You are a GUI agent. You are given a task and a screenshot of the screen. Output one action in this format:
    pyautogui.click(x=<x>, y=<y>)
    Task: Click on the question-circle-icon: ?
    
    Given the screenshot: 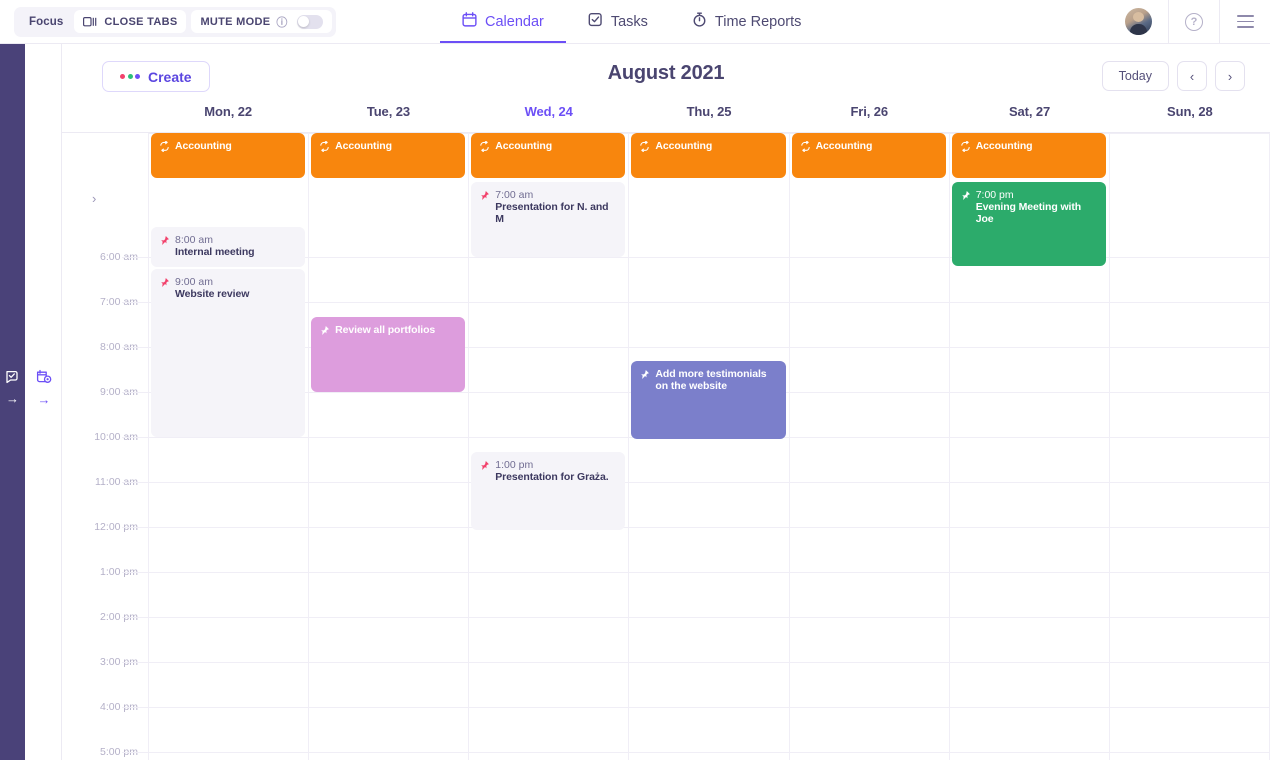 What is the action you would take?
    pyautogui.click(x=1194, y=21)
    